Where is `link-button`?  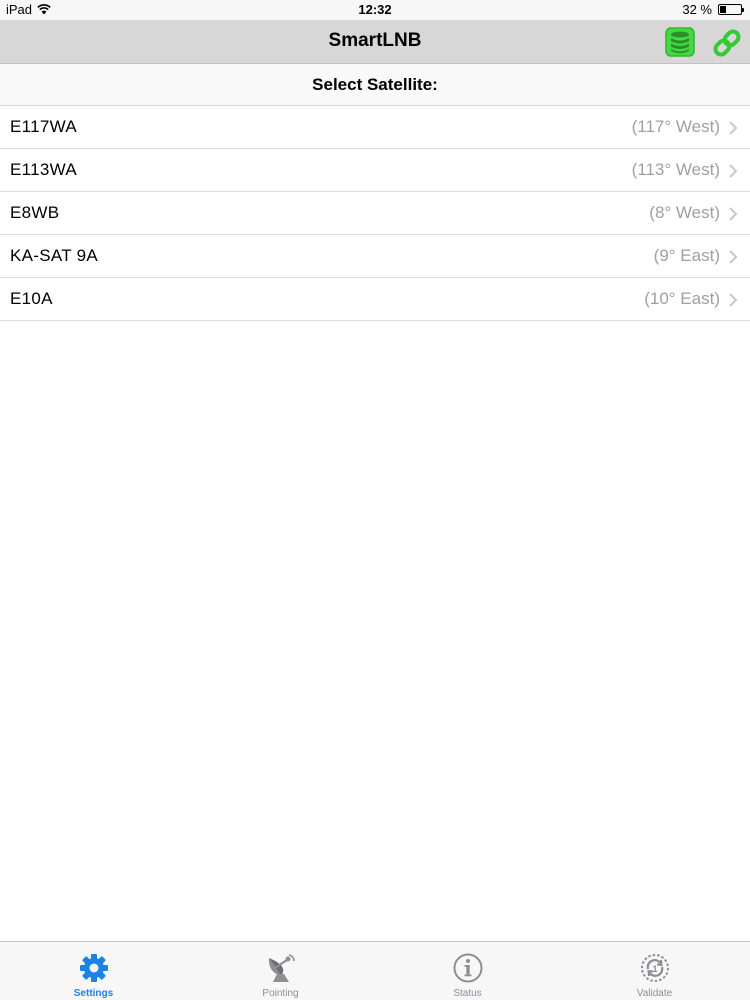
link-button is located at coordinates (727, 43).